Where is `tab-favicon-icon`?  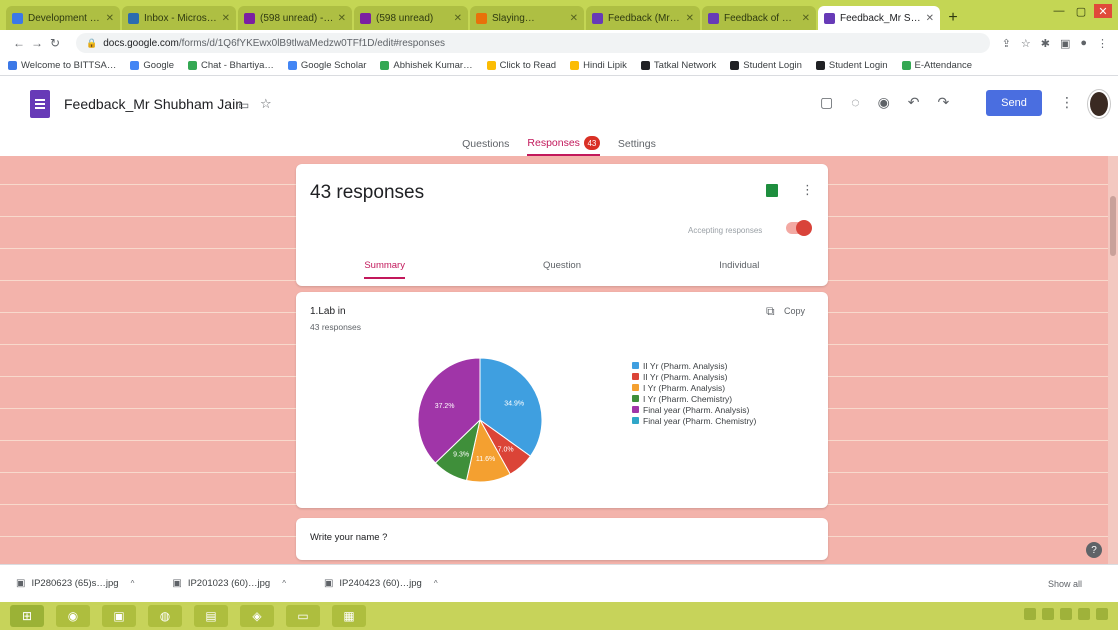 tab-favicon-icon is located at coordinates (829, 18).